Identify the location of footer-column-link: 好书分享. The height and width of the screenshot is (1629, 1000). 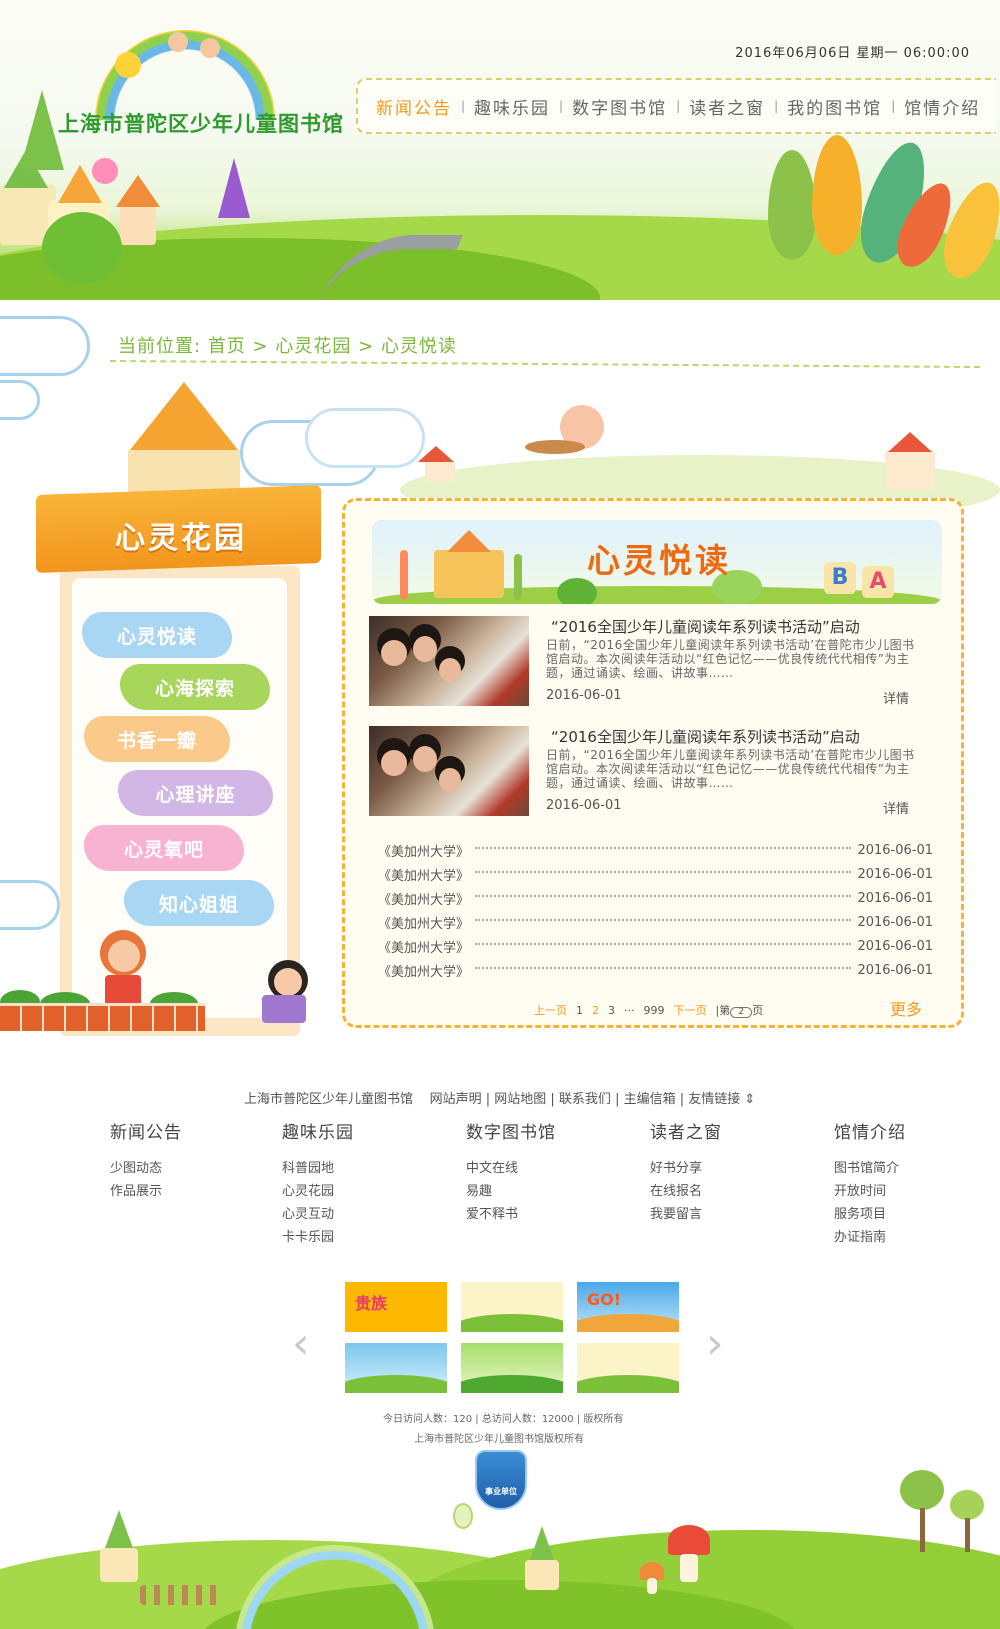
(686, 1168).